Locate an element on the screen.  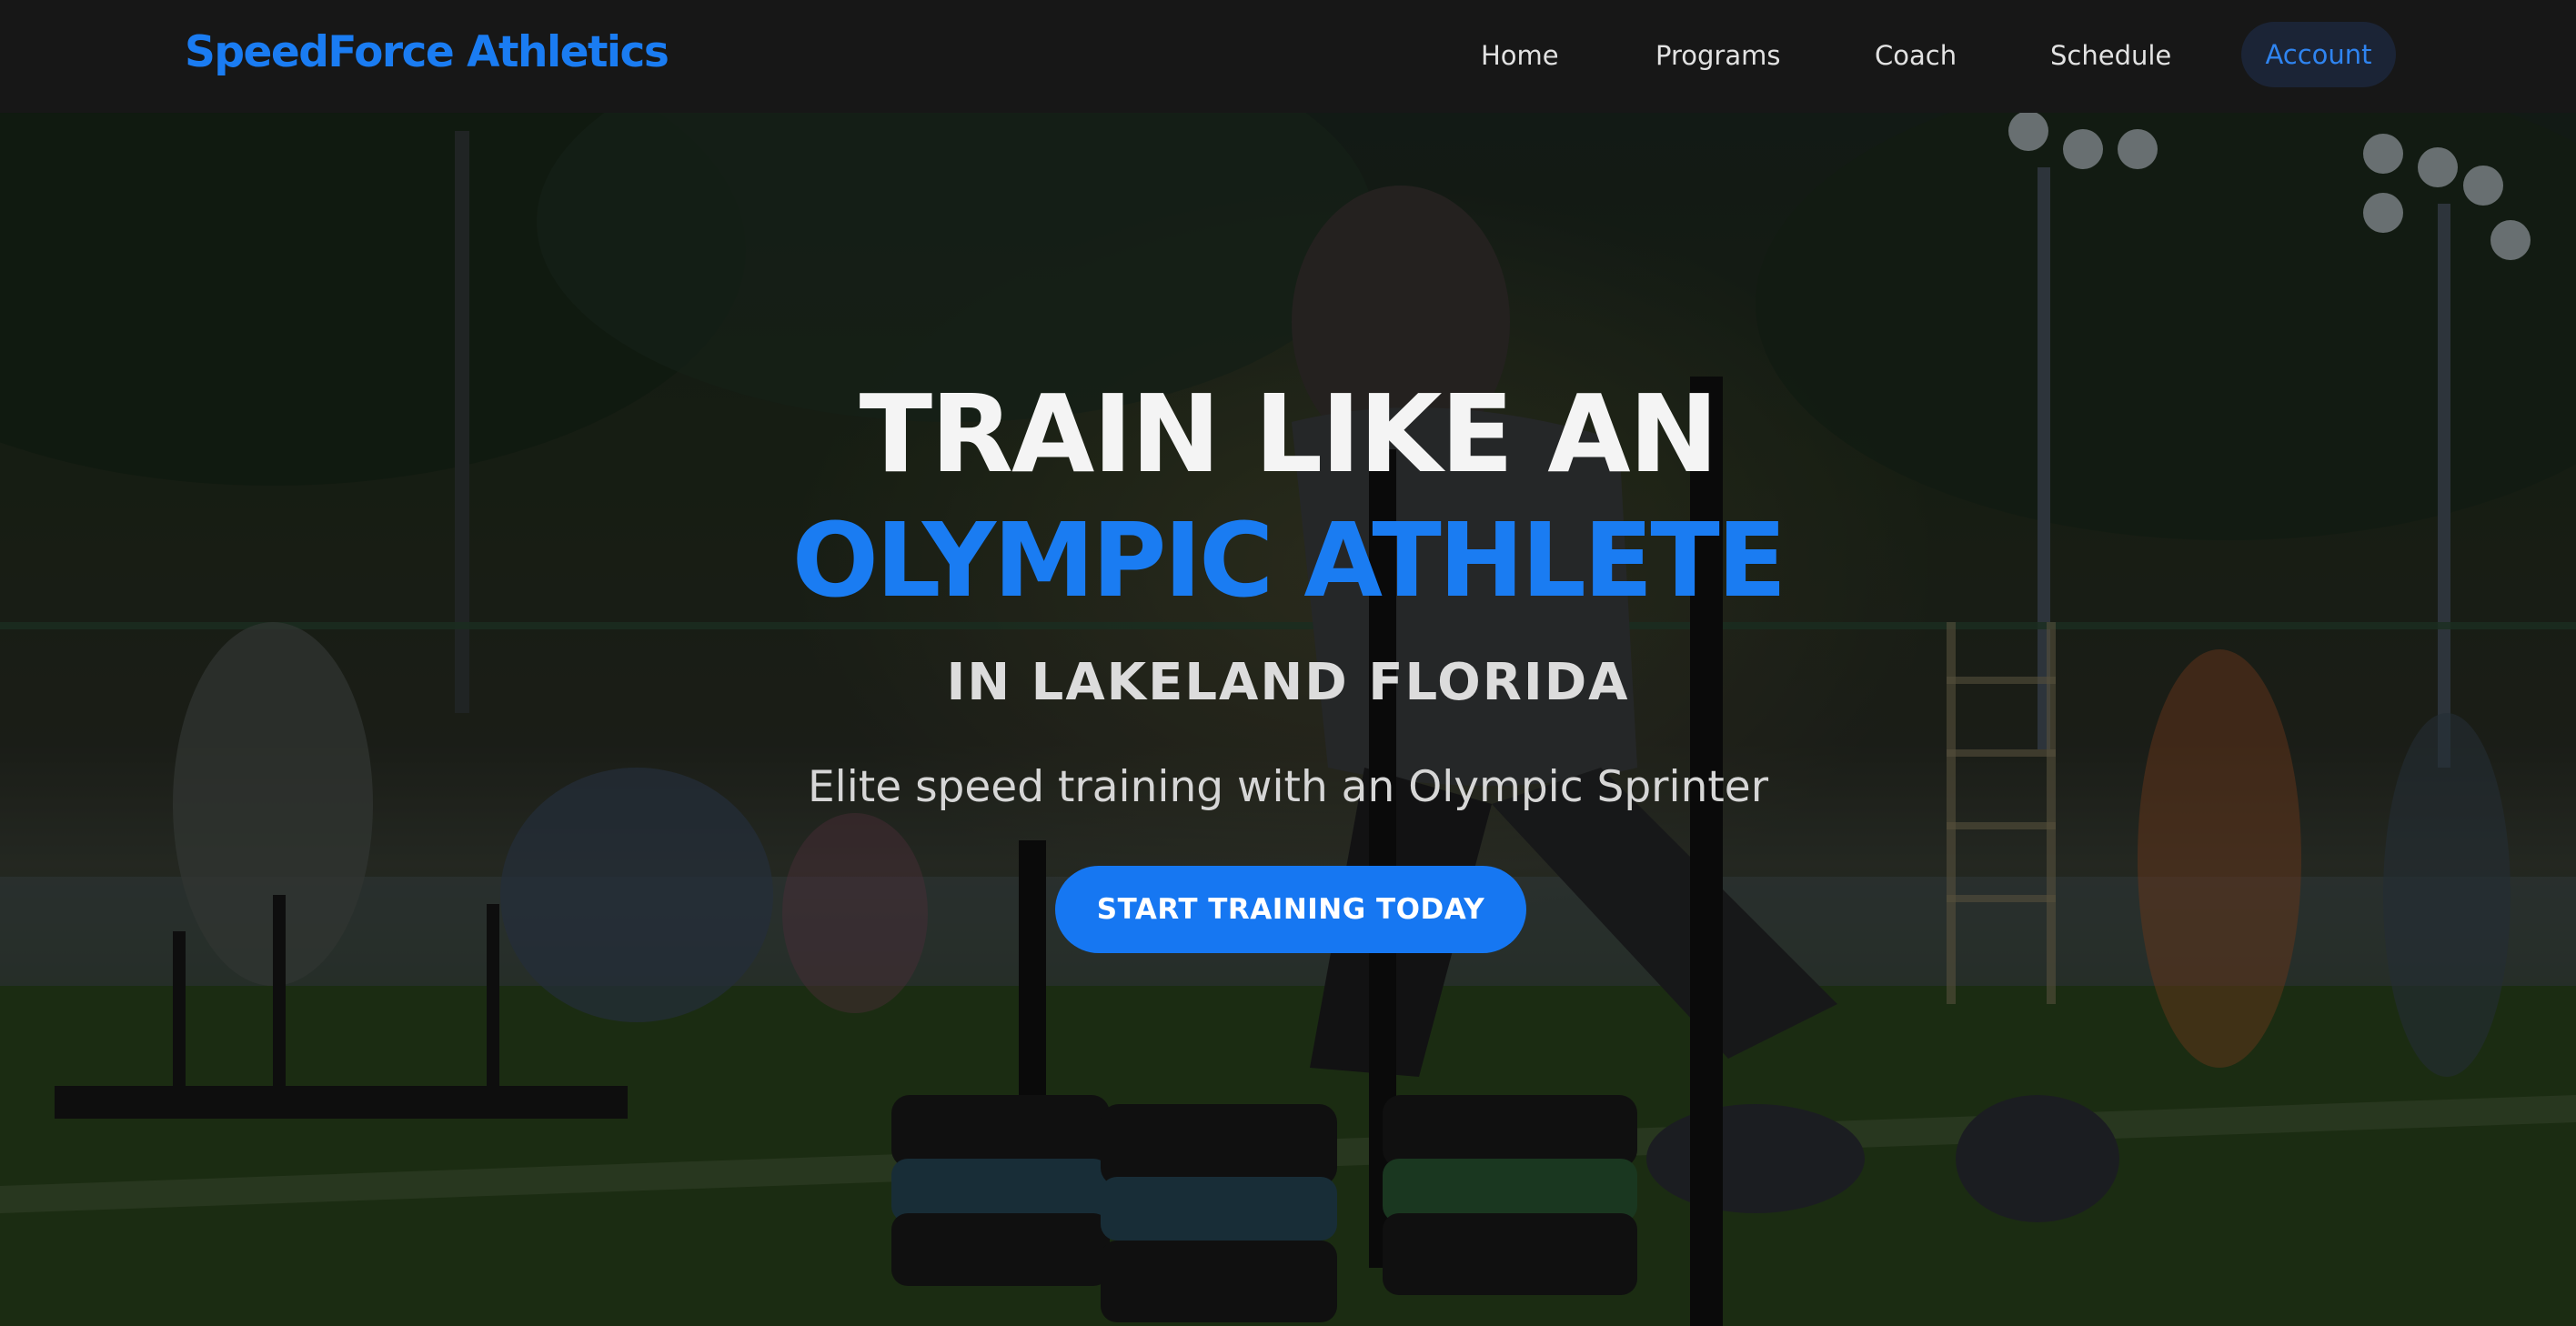
nav-item-home: Home is located at coordinates (1520, 55).